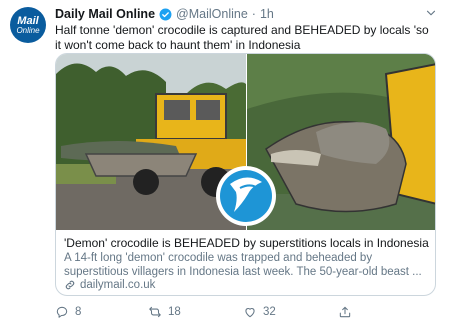  Describe the element at coordinates (250, 313) in the screenshot. I see `heart-icon` at that location.